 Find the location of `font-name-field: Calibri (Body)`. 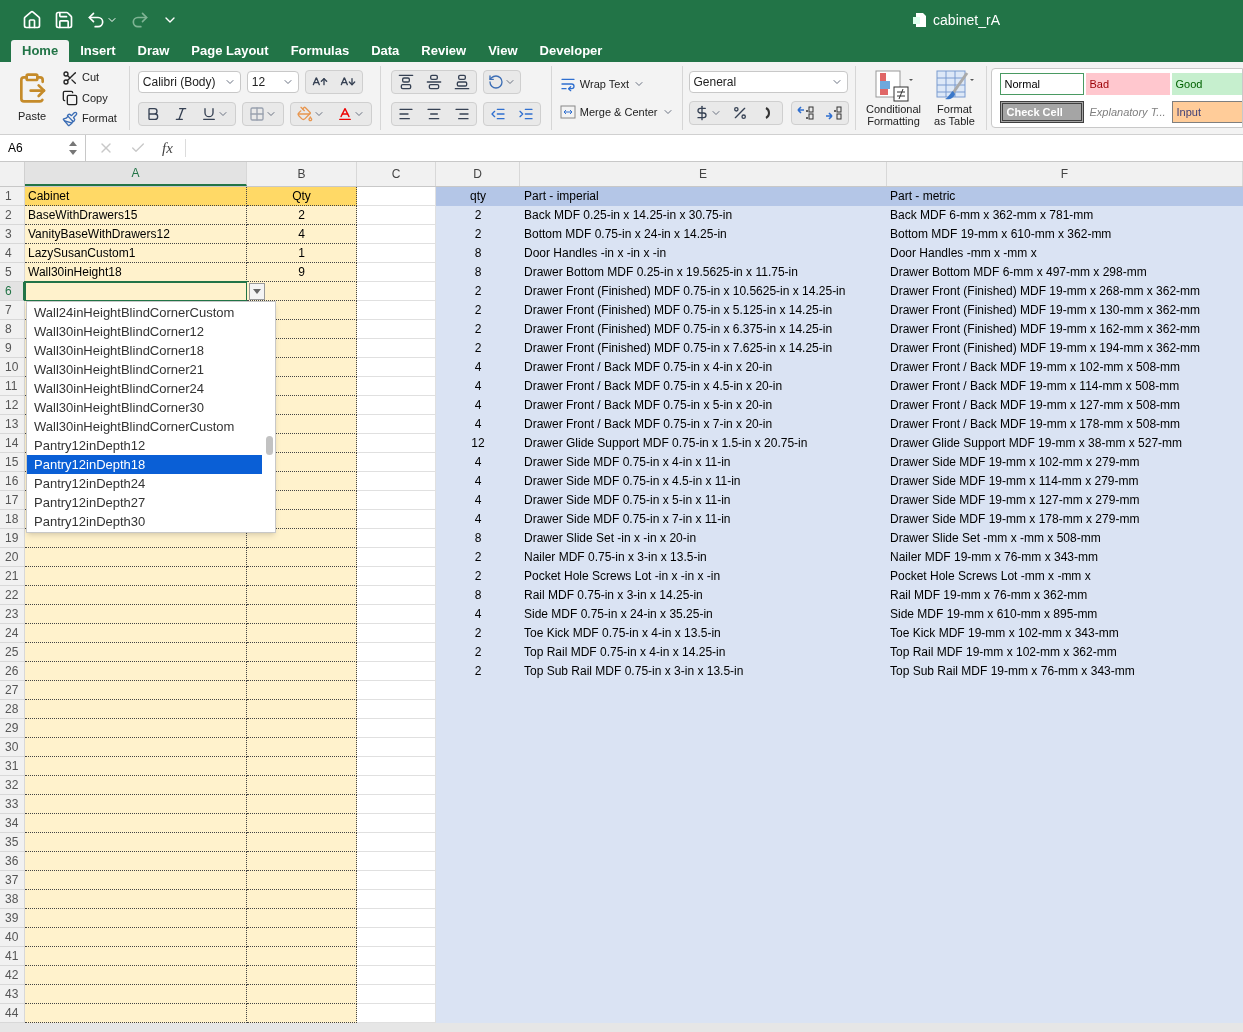

font-name-field: Calibri (Body) is located at coordinates (189, 82).